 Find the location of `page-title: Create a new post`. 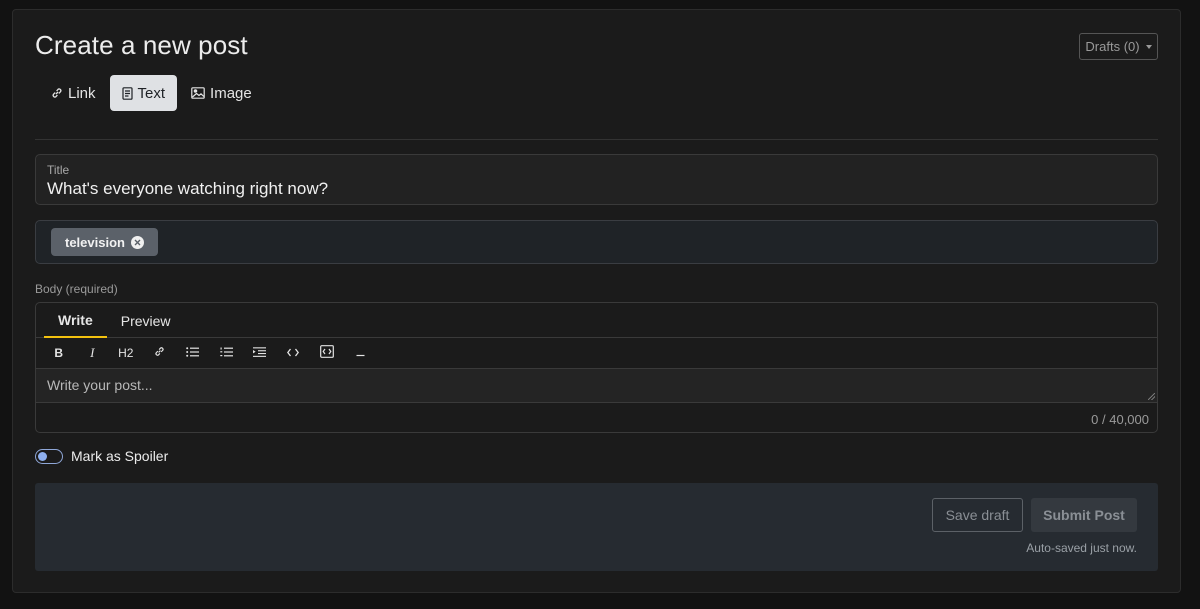

page-title: Create a new post is located at coordinates (141, 45).